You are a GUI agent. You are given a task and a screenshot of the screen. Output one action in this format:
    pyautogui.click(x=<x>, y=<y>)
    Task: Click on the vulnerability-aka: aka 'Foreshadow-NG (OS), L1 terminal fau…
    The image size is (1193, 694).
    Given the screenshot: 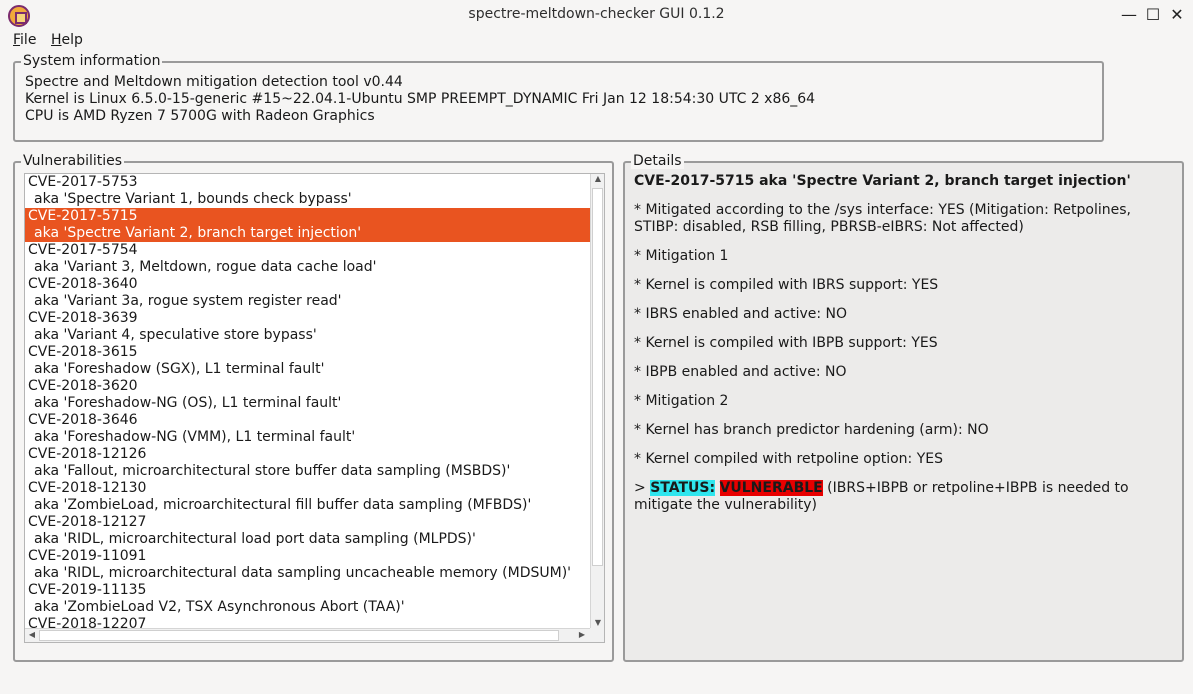 What is the action you would take?
    pyautogui.click(x=188, y=403)
    